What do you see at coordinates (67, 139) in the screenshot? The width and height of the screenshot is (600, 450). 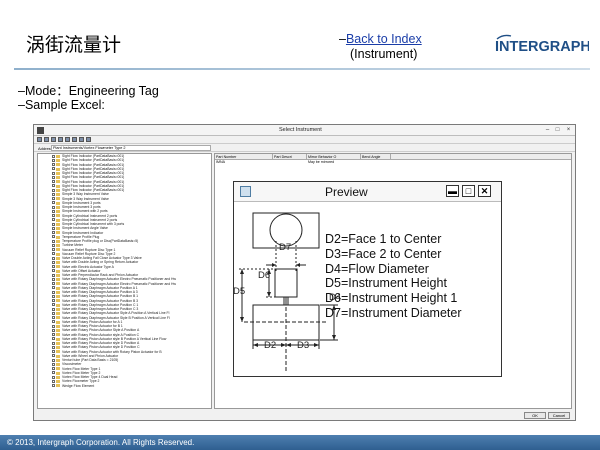 I see `toolbar-properties-icon` at bounding box center [67, 139].